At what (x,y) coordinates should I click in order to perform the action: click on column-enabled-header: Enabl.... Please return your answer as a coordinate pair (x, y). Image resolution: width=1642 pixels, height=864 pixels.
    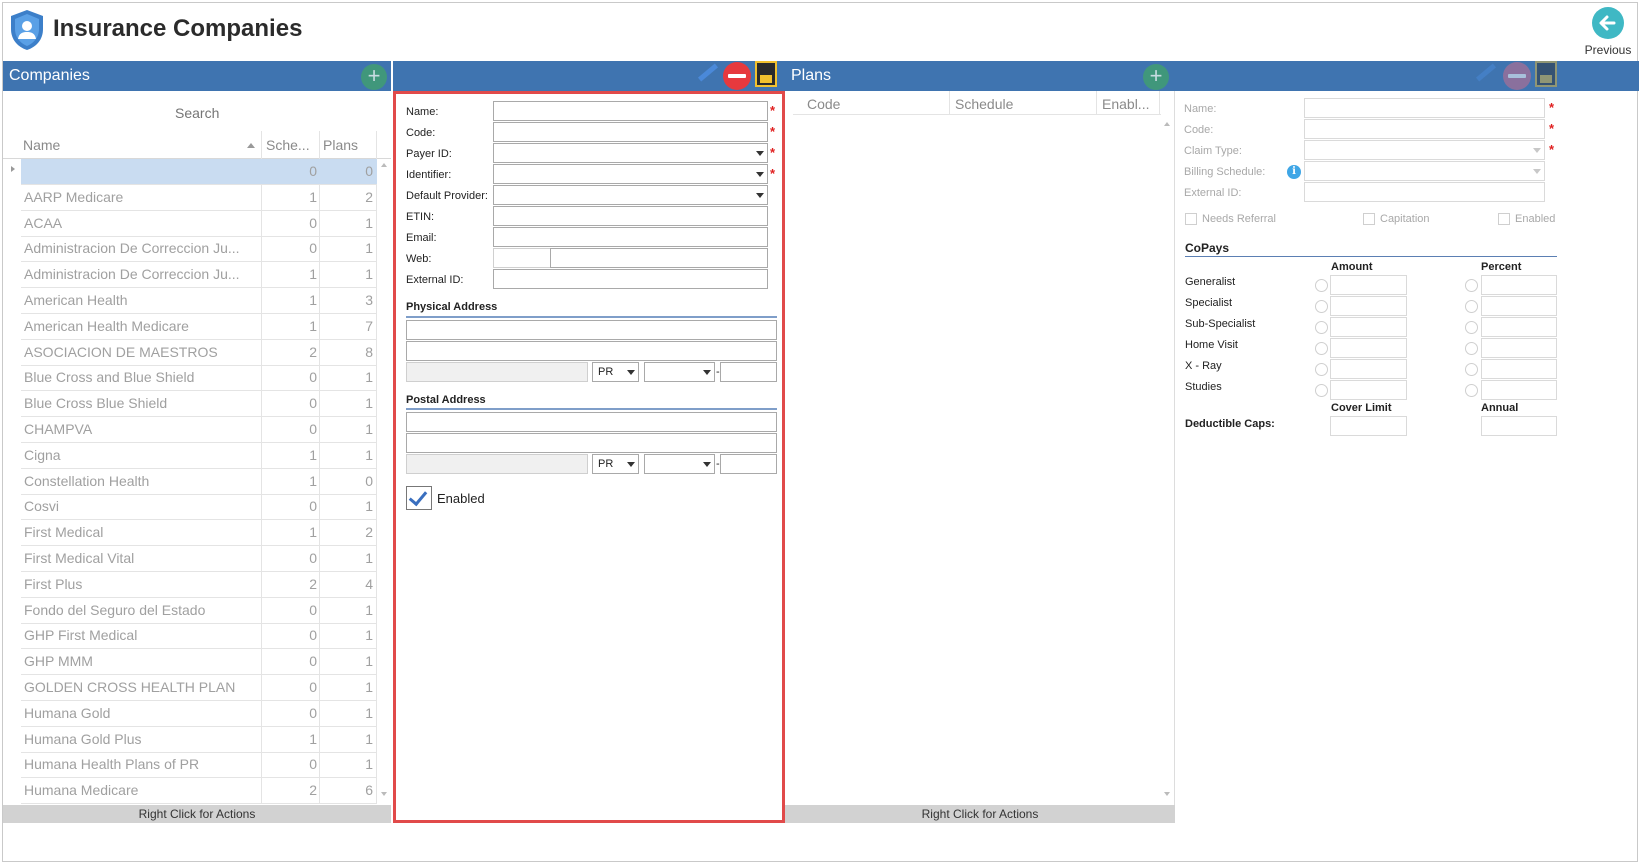
    Looking at the image, I should click on (1125, 104).